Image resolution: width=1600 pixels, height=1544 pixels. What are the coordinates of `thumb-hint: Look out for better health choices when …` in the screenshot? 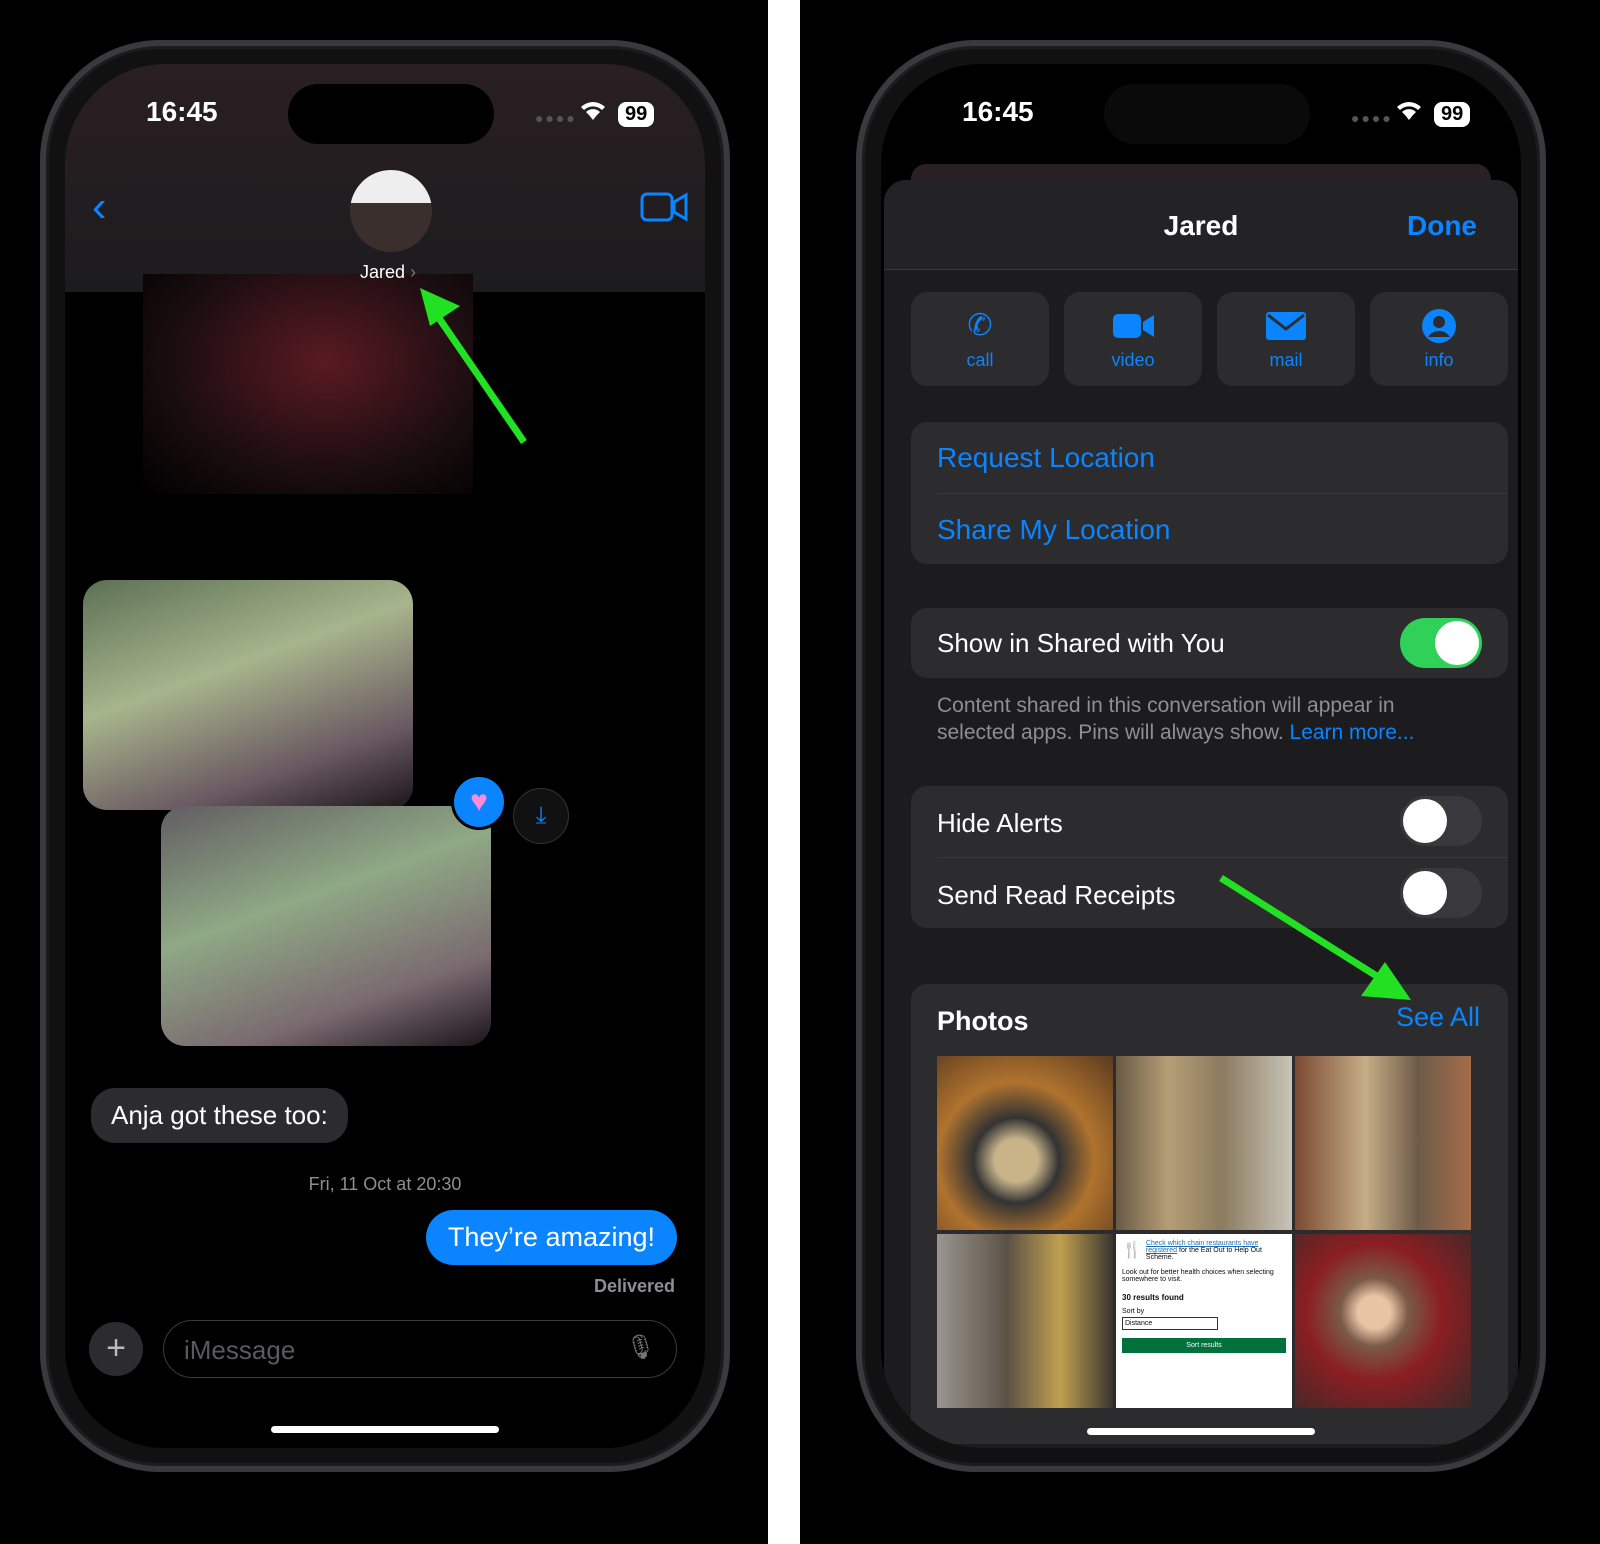 It's located at (1198, 1276).